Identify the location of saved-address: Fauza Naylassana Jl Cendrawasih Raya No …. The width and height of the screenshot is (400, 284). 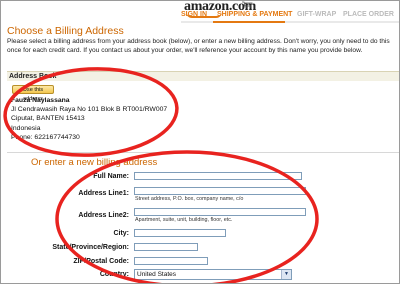
(89, 119).